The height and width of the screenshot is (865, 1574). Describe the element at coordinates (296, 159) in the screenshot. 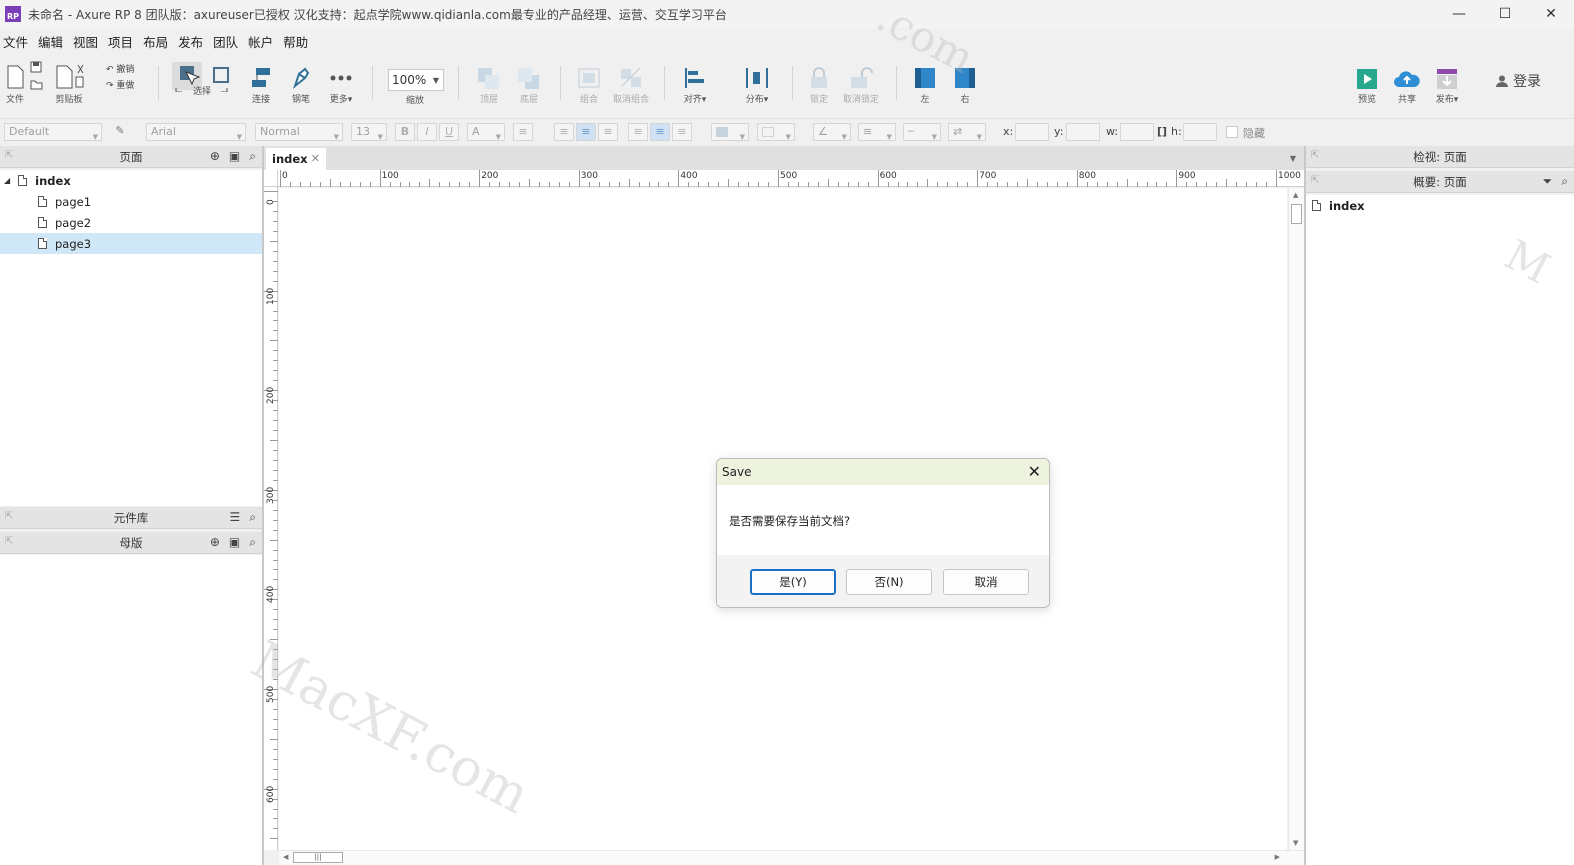

I see `tab-index: index ✕` at that location.